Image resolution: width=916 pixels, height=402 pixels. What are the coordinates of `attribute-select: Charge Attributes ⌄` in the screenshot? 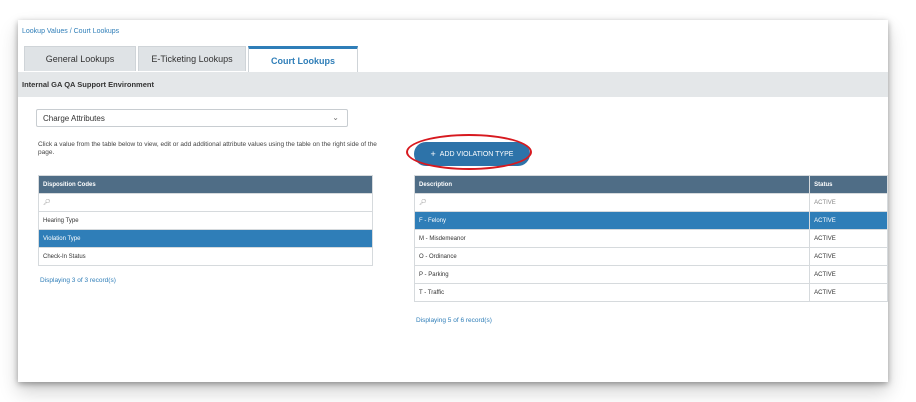 It's located at (192, 118).